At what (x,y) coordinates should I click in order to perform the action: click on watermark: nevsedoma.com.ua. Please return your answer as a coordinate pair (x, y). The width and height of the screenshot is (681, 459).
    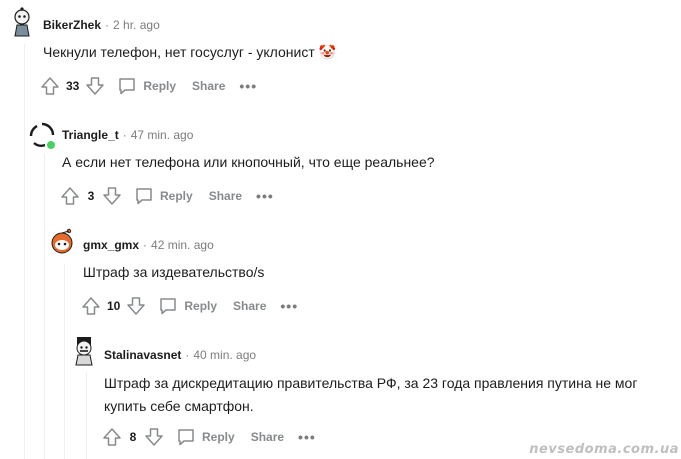
    Looking at the image, I should click on (604, 449).